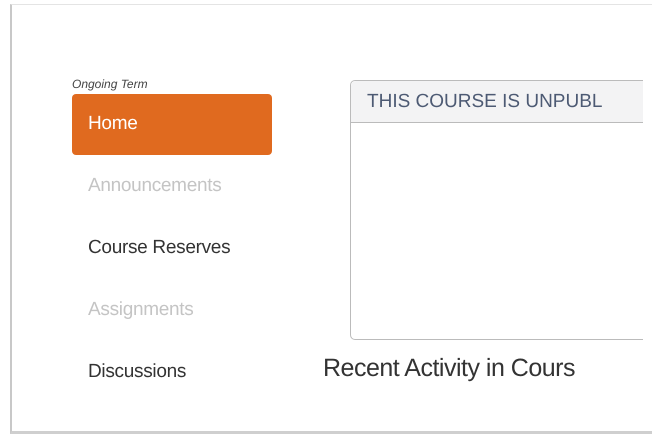 This screenshot has width=652, height=440. Describe the element at coordinates (110, 84) in the screenshot. I see `term-label: Ongoing Term` at that location.